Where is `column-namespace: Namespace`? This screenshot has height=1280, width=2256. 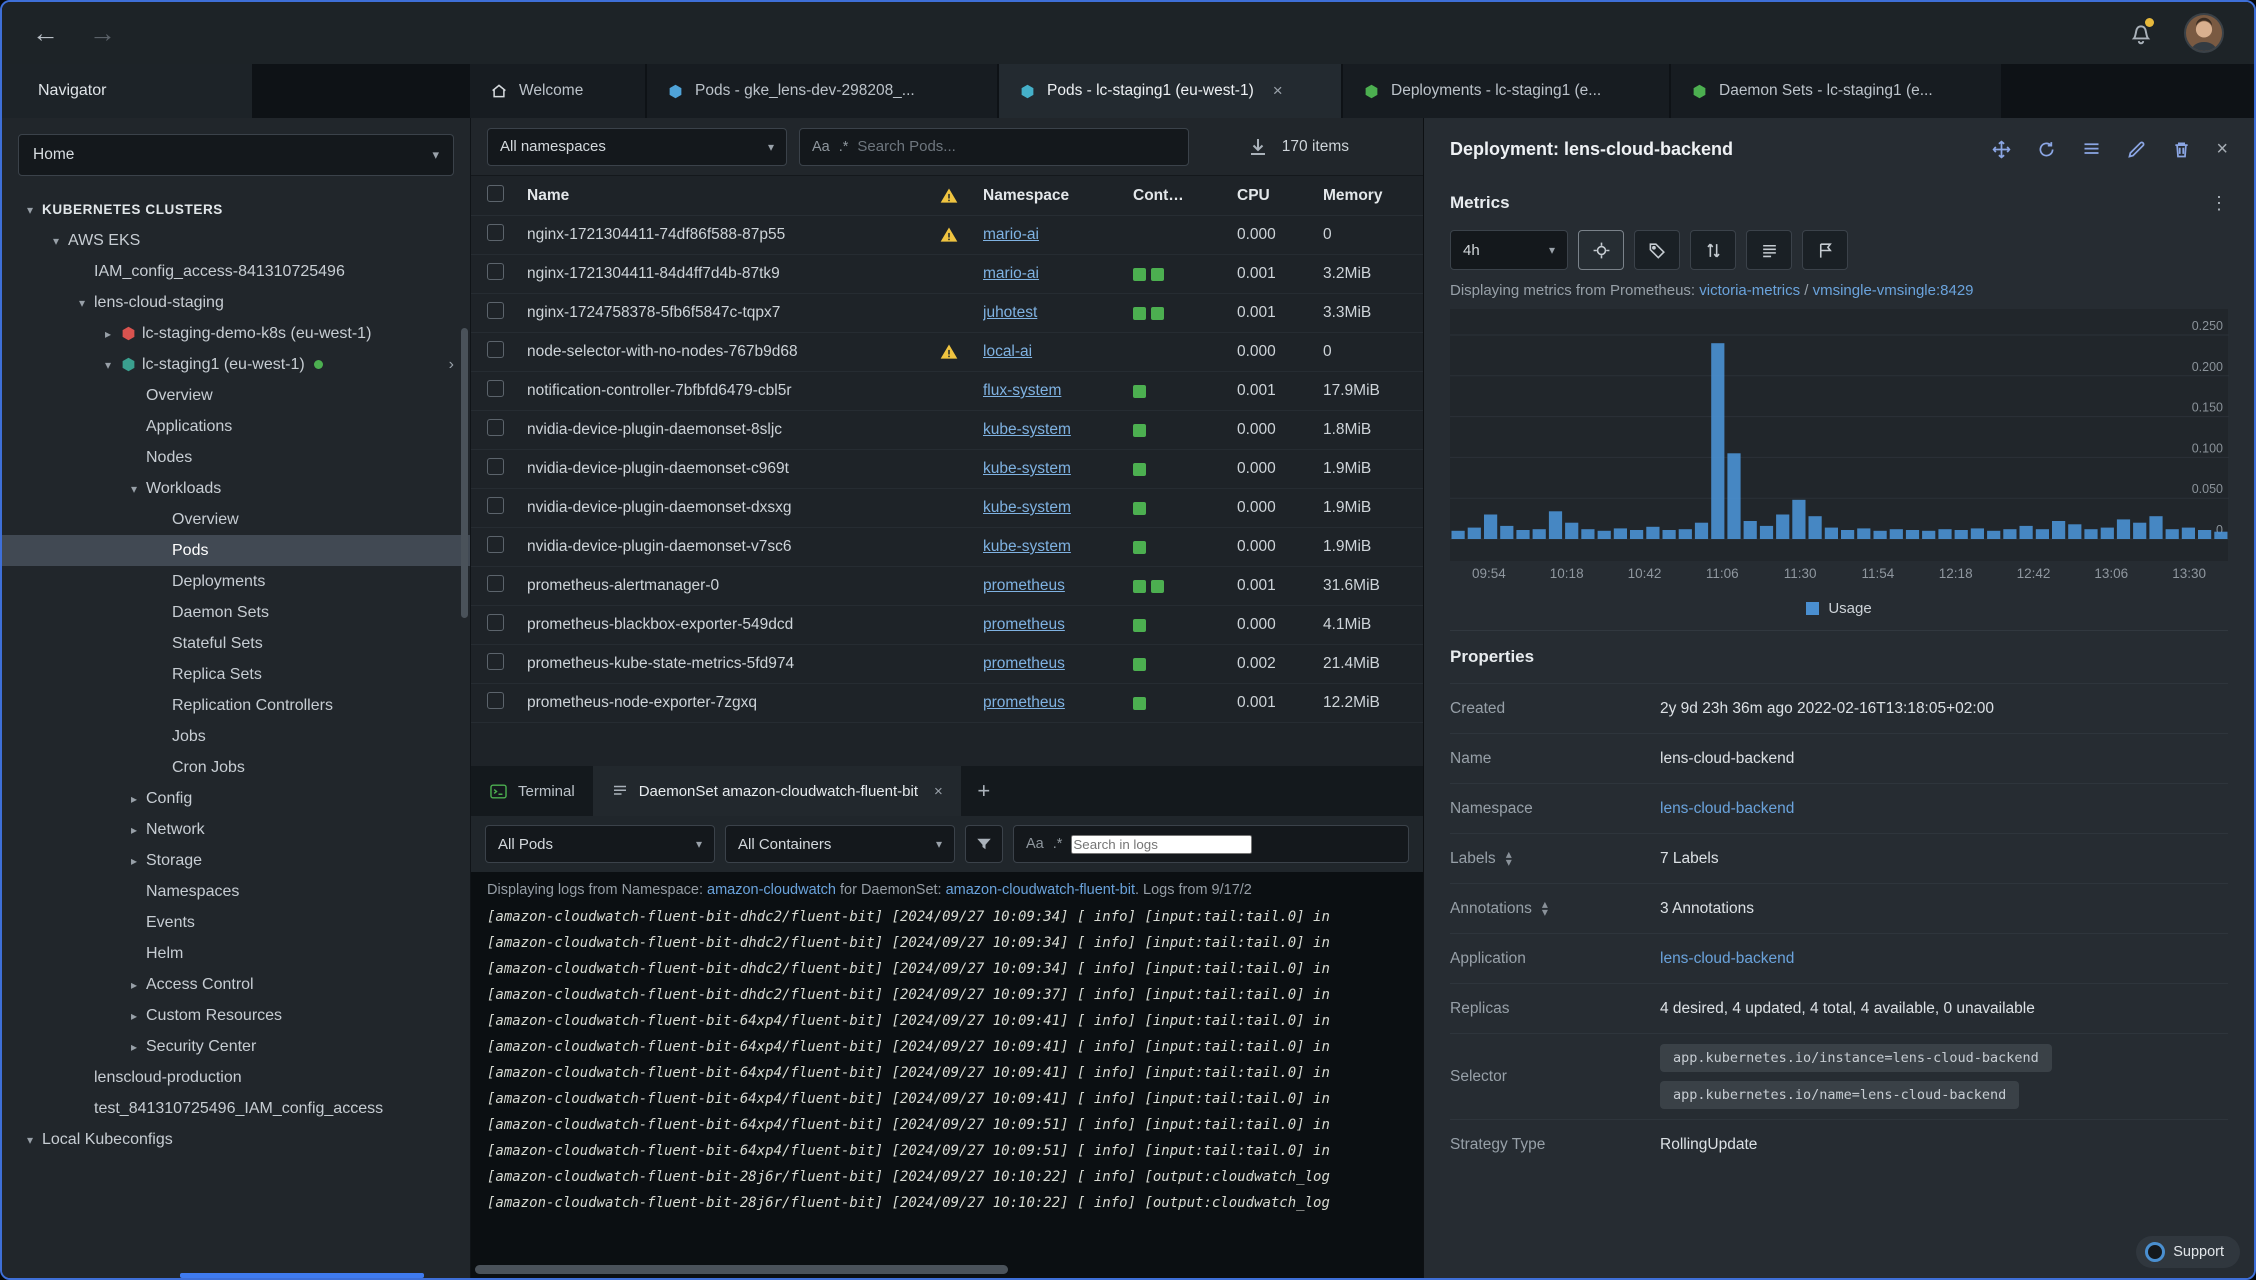
column-namespace: Namespace is located at coordinates (1058, 196).